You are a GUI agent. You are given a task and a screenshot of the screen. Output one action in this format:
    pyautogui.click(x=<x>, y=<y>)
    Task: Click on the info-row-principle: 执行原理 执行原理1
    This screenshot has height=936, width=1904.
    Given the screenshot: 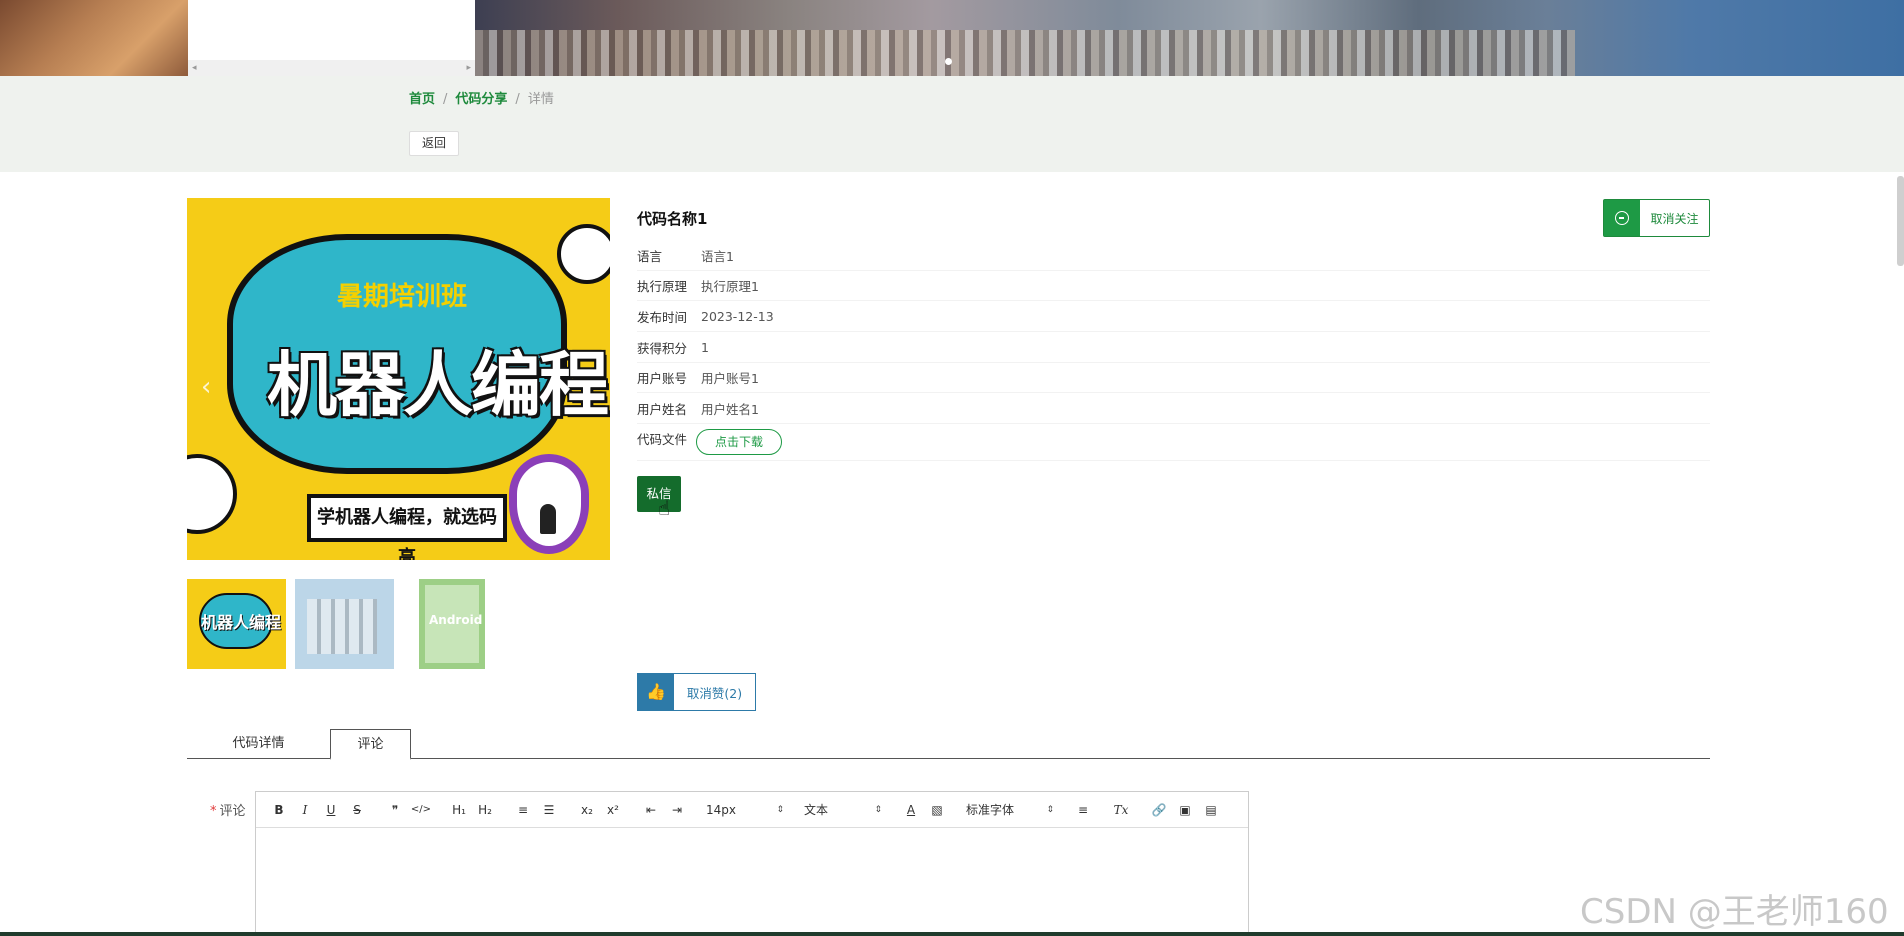 What is the action you would take?
    pyautogui.click(x=1173, y=286)
    